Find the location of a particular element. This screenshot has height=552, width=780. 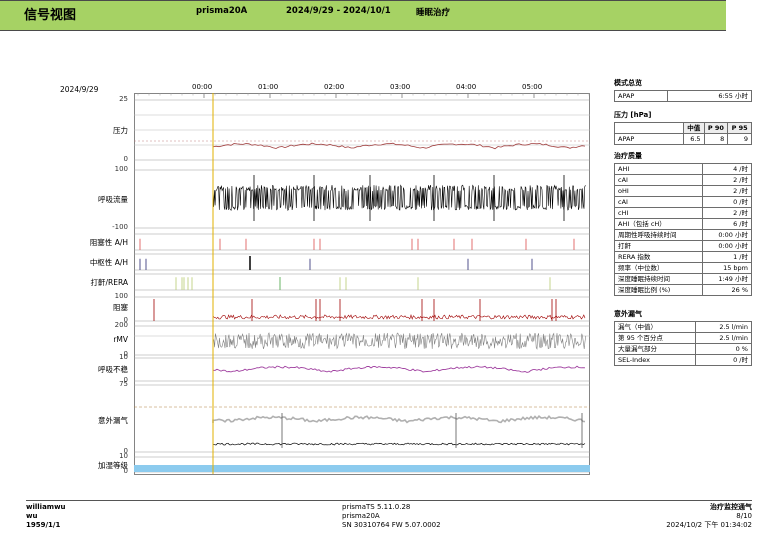

row-name: cAI is located at coordinates (658, 202).